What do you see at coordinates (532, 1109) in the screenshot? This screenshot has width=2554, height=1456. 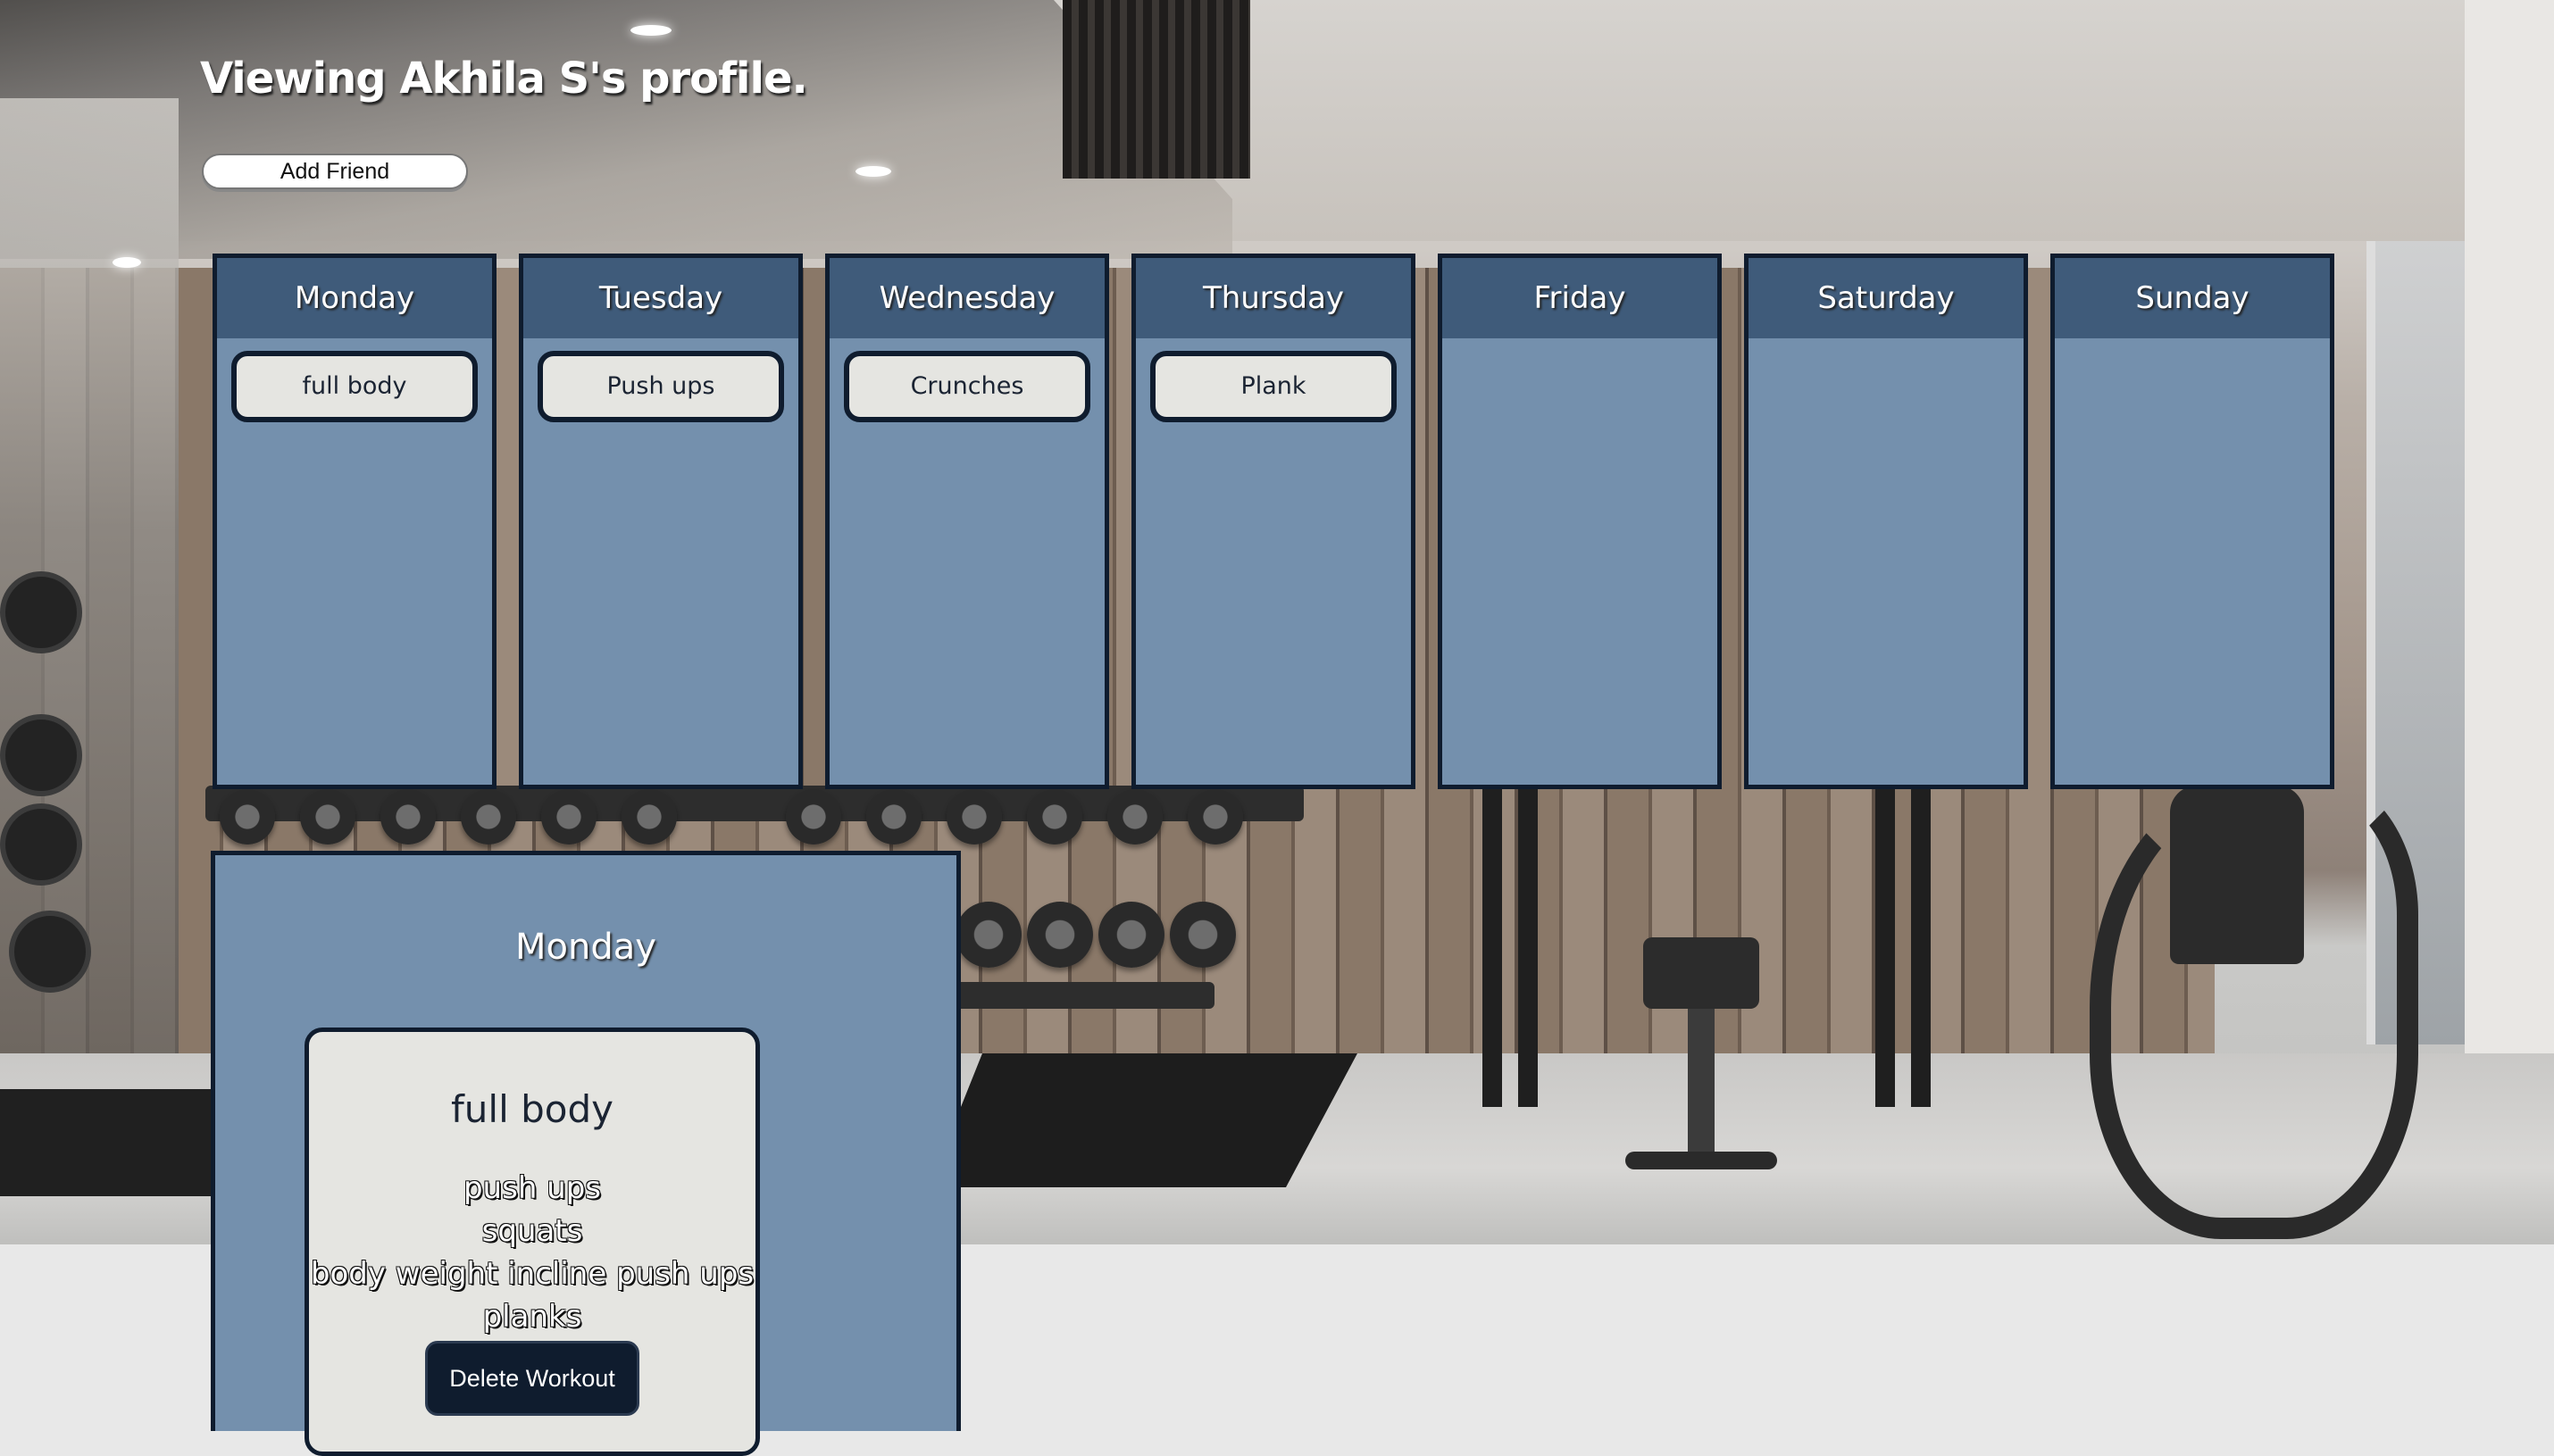 I see `workout-name: full body` at bounding box center [532, 1109].